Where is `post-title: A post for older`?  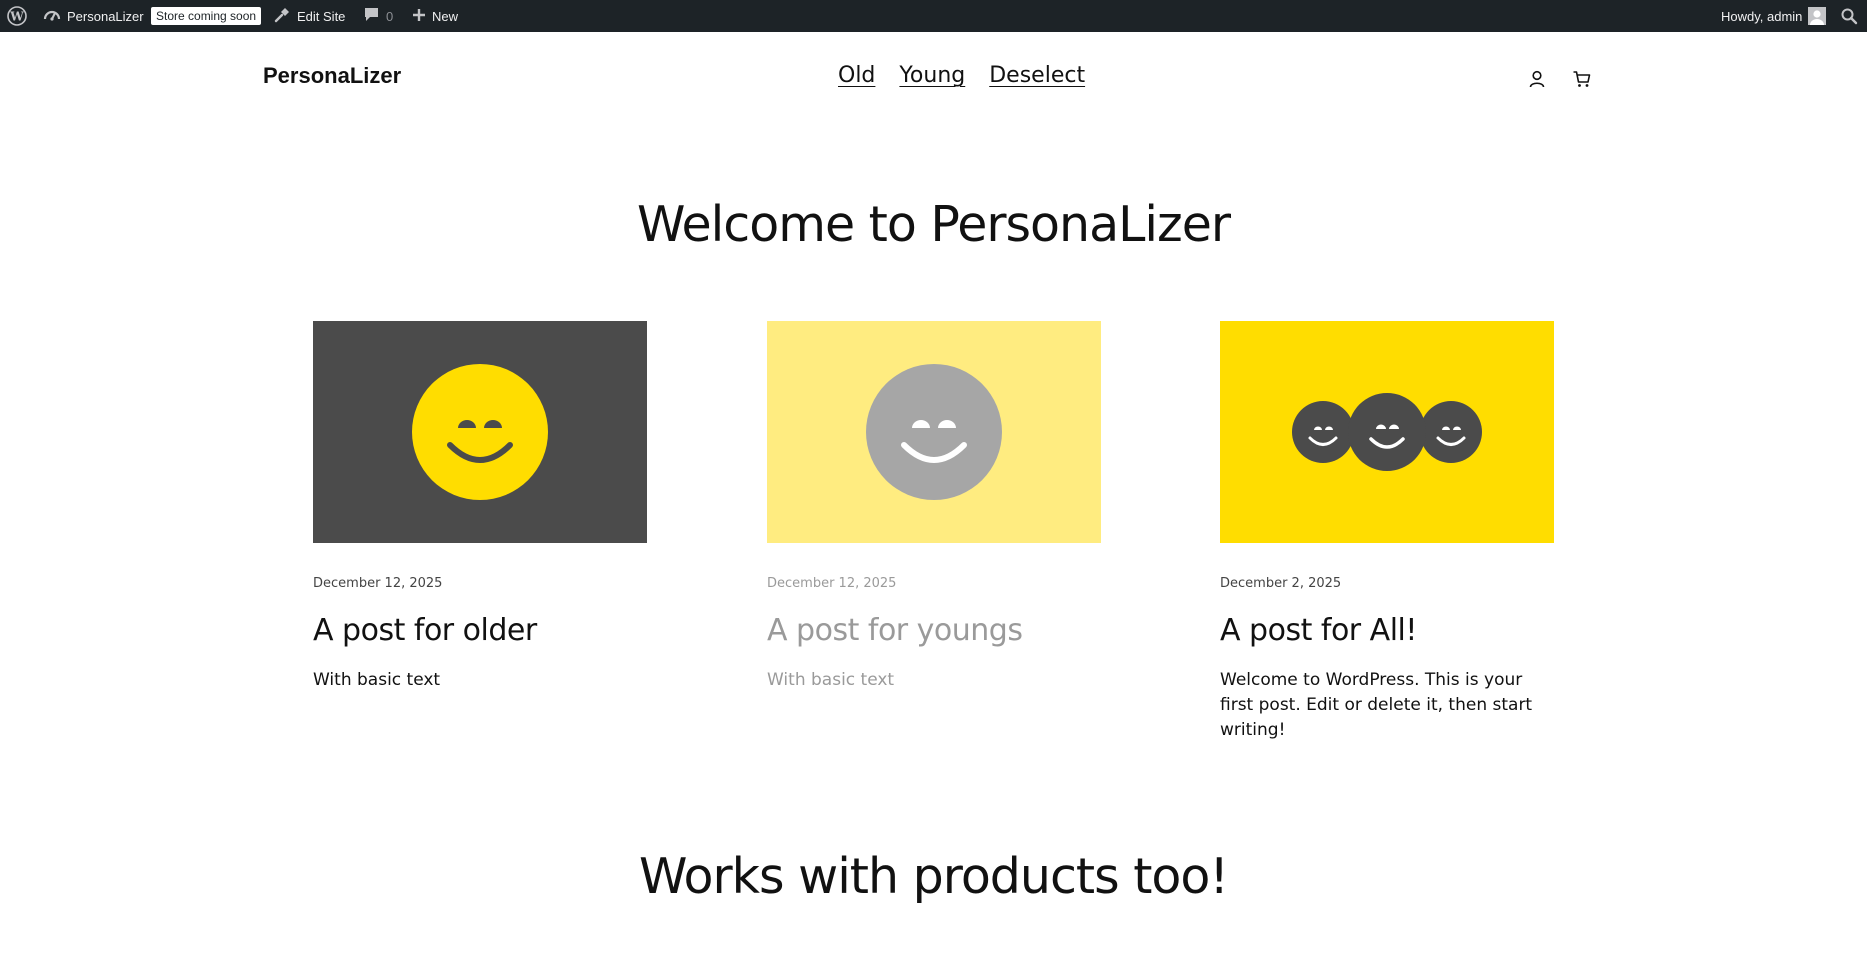
post-title: A post for older is located at coordinates (480, 630).